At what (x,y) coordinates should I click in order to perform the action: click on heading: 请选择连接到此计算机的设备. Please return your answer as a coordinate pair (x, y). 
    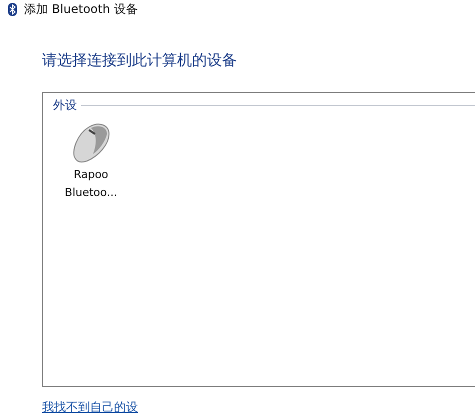
    Looking at the image, I should click on (140, 60).